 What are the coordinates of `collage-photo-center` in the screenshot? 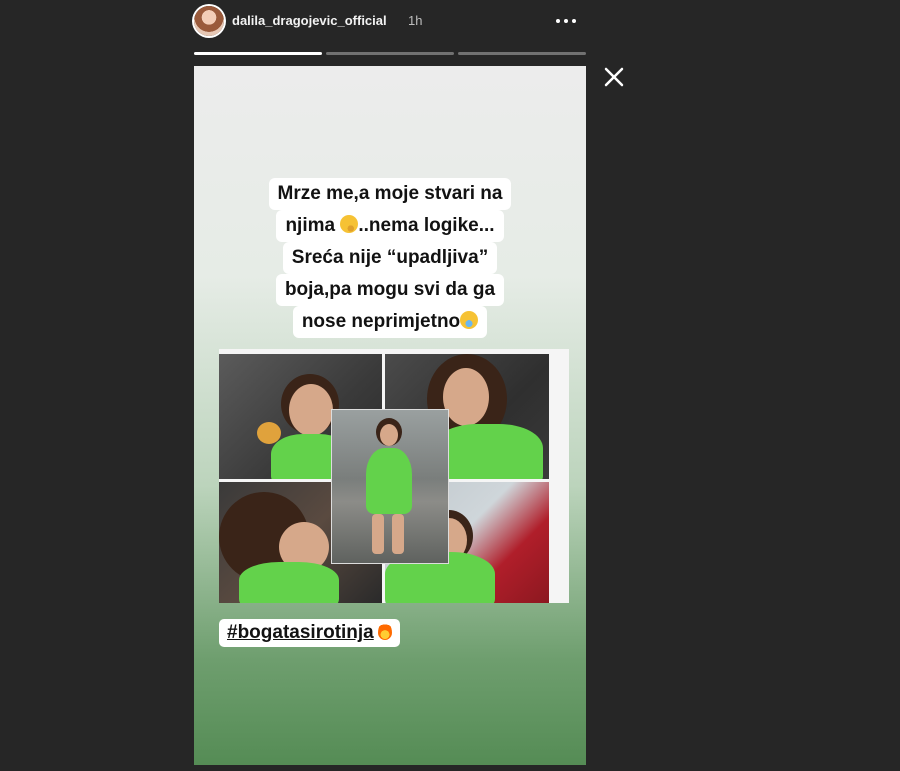 It's located at (390, 486).